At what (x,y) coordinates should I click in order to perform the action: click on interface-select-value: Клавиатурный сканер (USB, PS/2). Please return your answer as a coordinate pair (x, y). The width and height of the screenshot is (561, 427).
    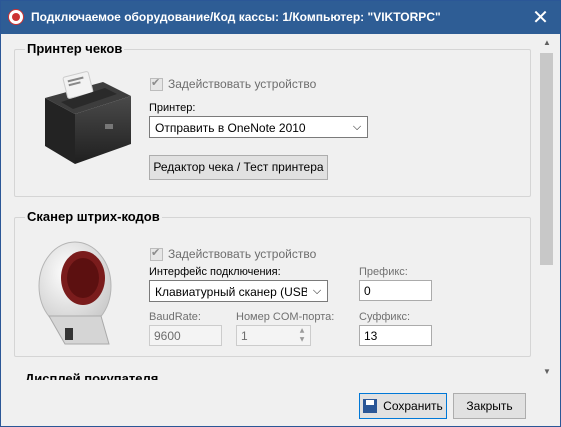
    Looking at the image, I should click on (241, 292).